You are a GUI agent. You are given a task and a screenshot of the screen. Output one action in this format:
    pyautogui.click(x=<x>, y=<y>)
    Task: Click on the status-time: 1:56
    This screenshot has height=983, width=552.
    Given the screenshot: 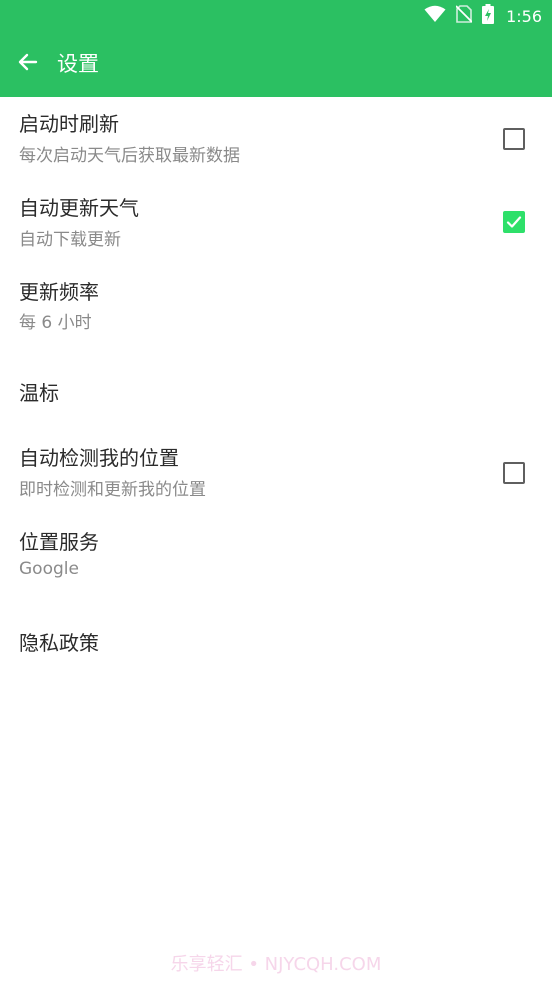 What is the action you would take?
    pyautogui.click(x=524, y=16)
    